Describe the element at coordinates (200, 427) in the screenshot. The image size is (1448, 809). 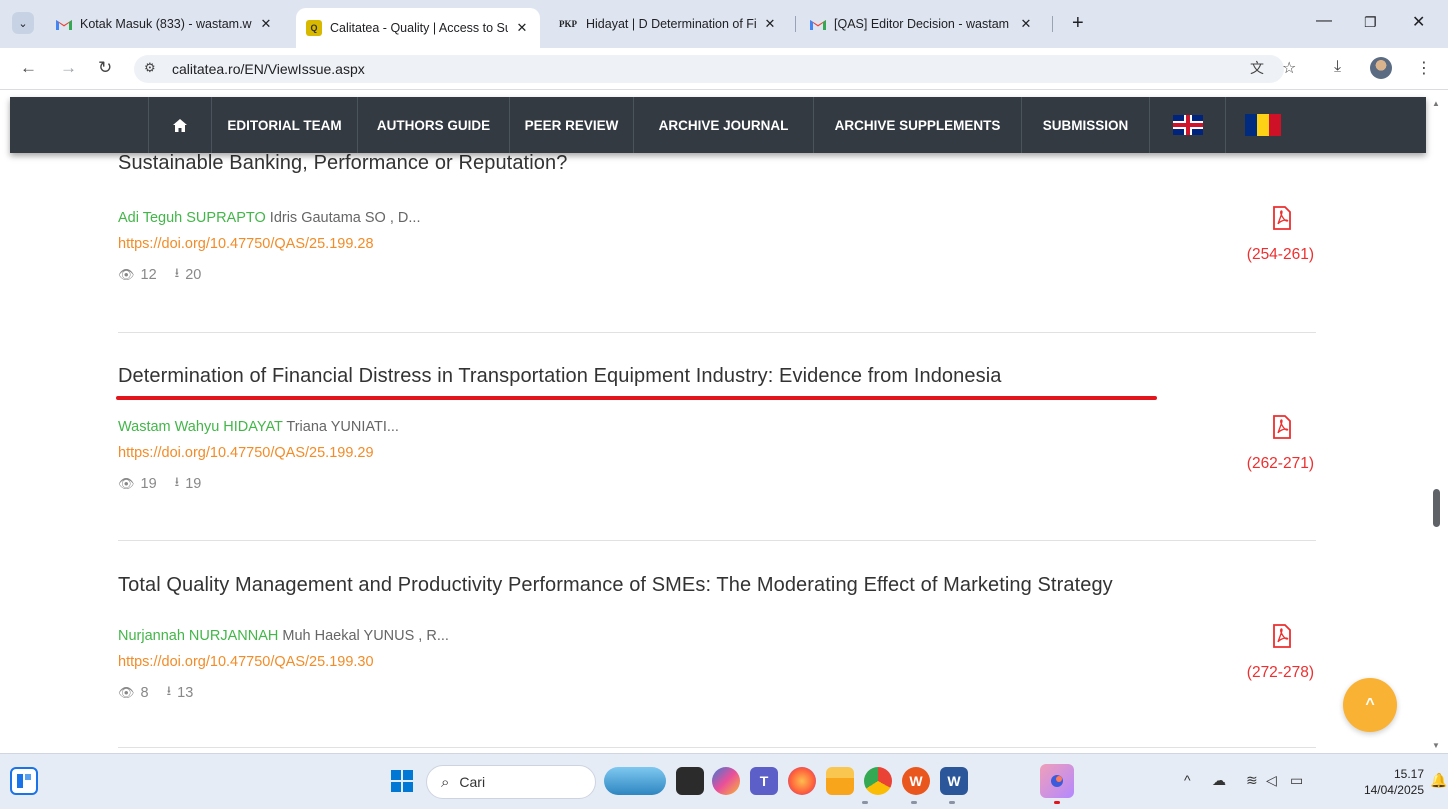
I see `main-author-link: Wastam Wahyu HIDAYAT` at that location.